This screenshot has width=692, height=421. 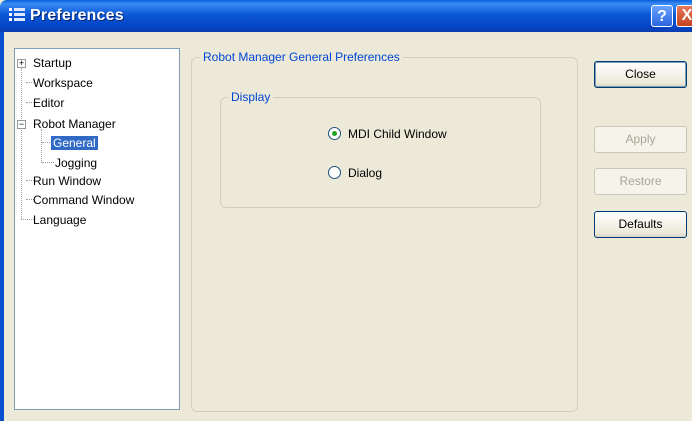 What do you see at coordinates (301, 57) in the screenshot?
I see `group-title: Robot Manager General Preferences` at bounding box center [301, 57].